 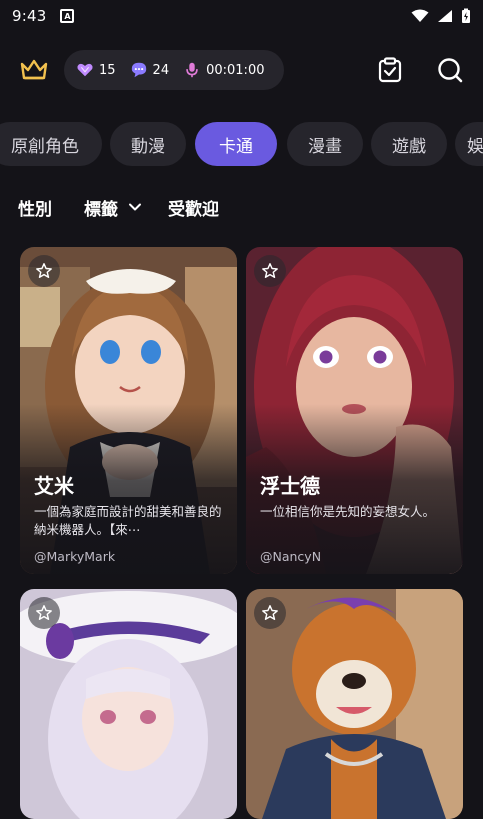 What do you see at coordinates (67, 16) in the screenshot?
I see `notification-a-icon: A` at bounding box center [67, 16].